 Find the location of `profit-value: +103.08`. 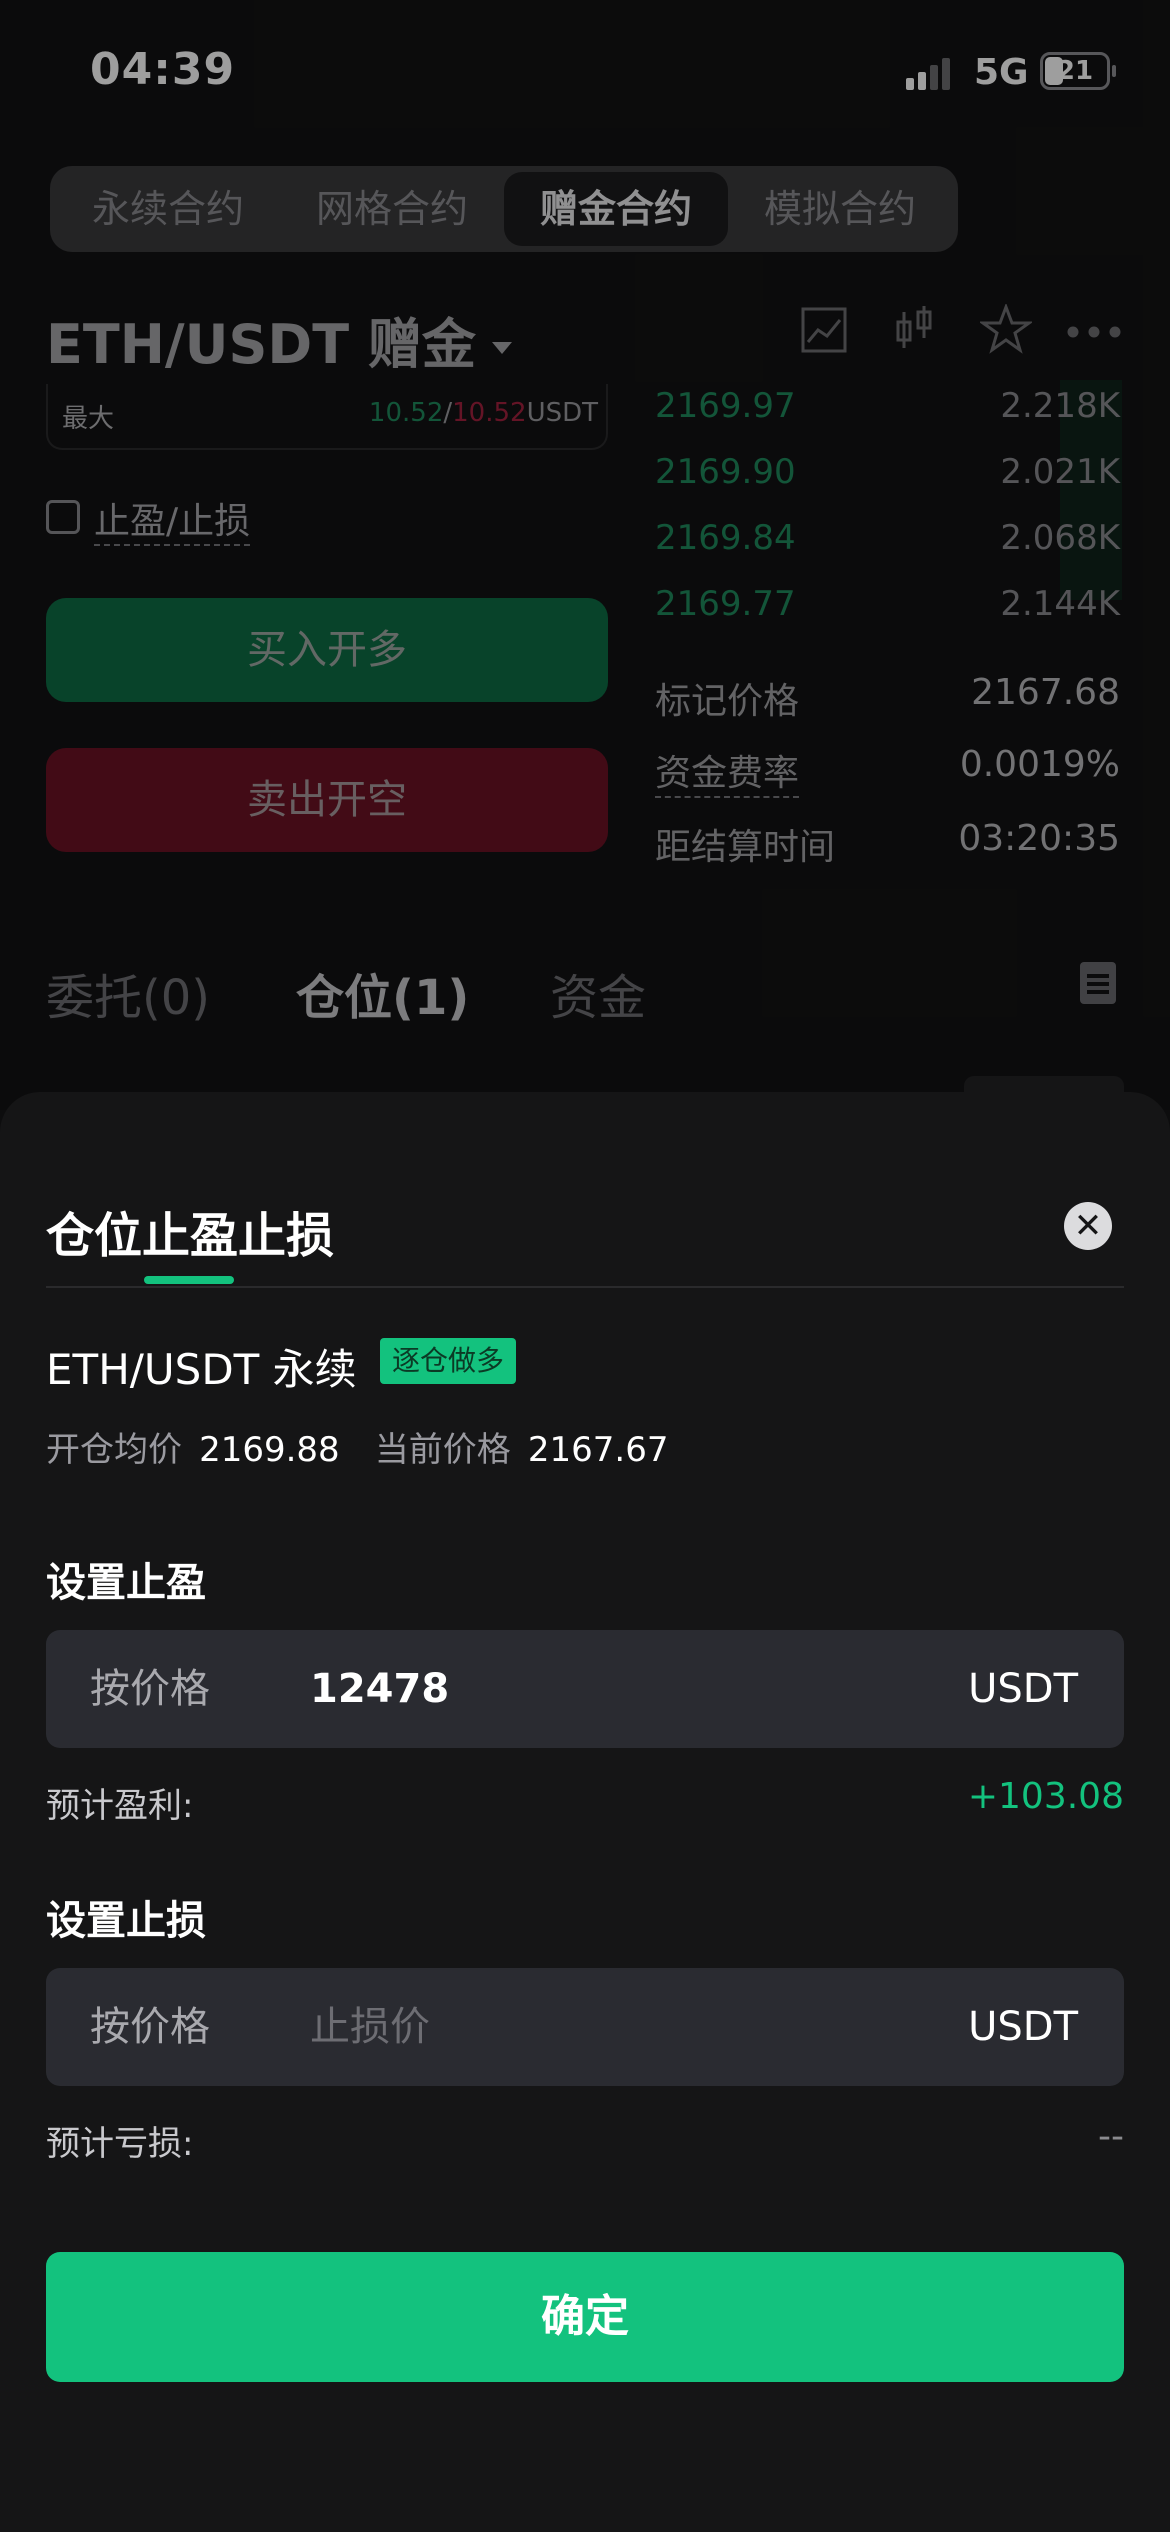

profit-value: +103.08 is located at coordinates (1045, 1796).